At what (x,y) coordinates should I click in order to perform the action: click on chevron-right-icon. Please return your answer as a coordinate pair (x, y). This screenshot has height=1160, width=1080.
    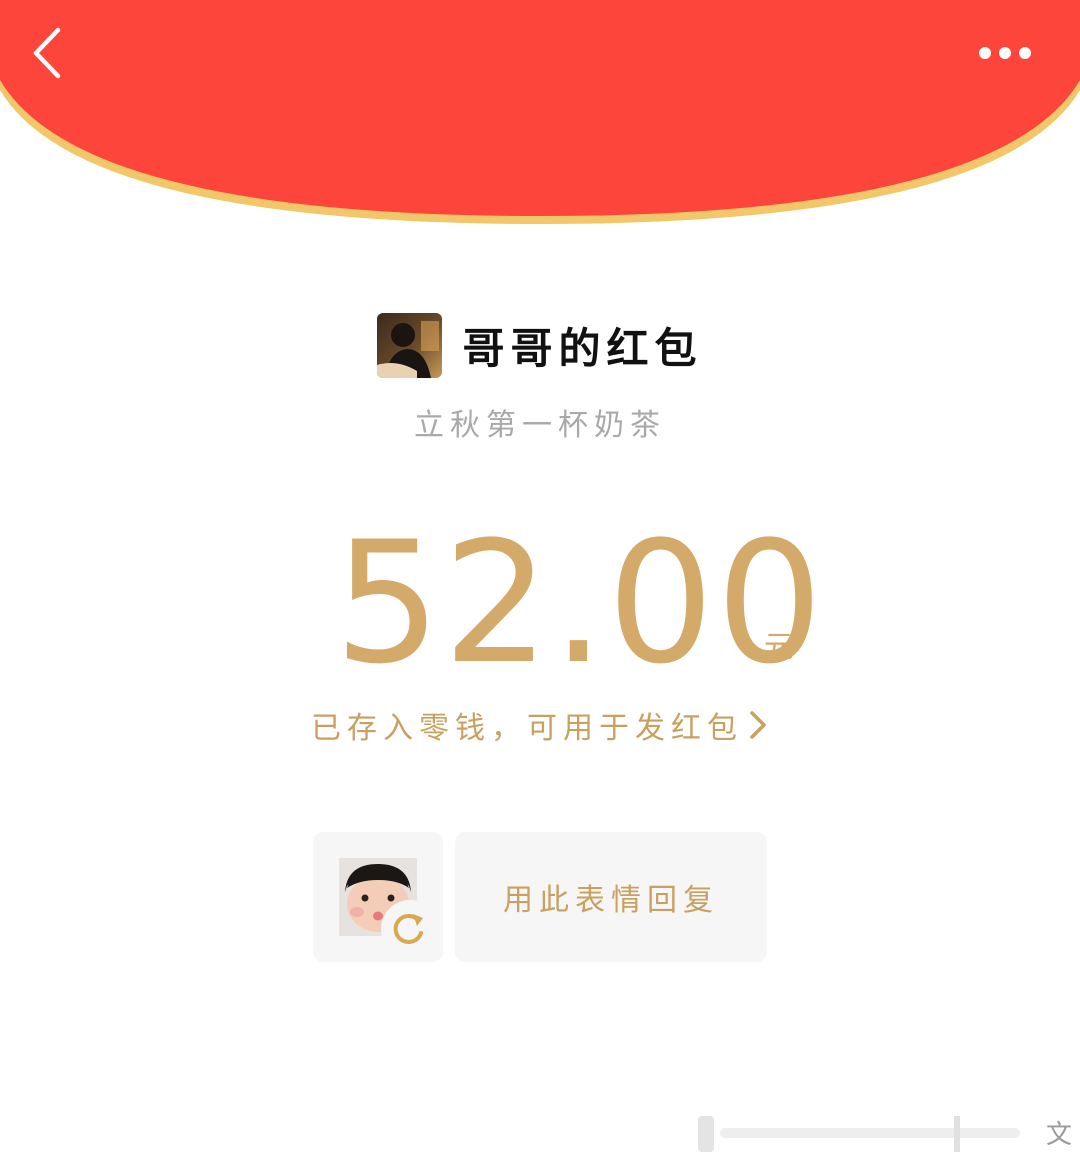
    Looking at the image, I should click on (758, 725).